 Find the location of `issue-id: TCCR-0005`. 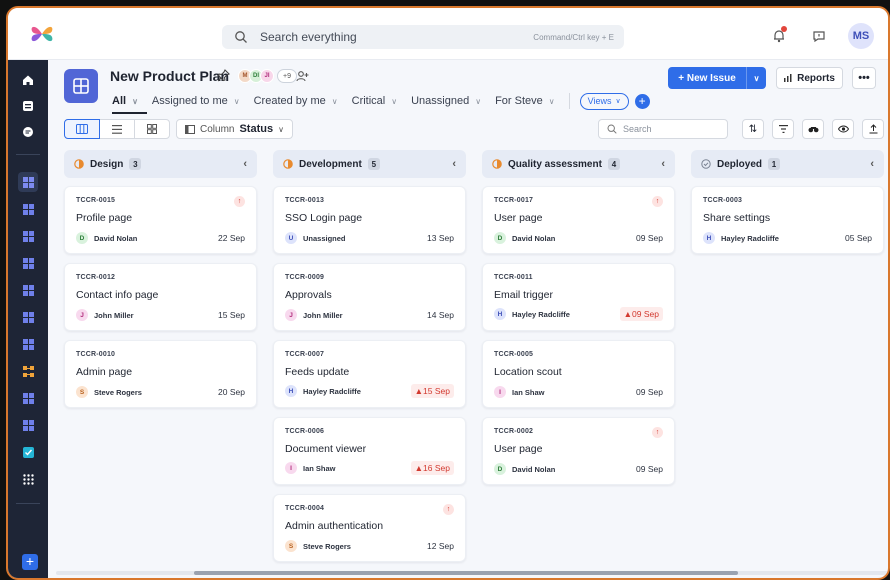

issue-id: TCCR-0005 is located at coordinates (514, 354).